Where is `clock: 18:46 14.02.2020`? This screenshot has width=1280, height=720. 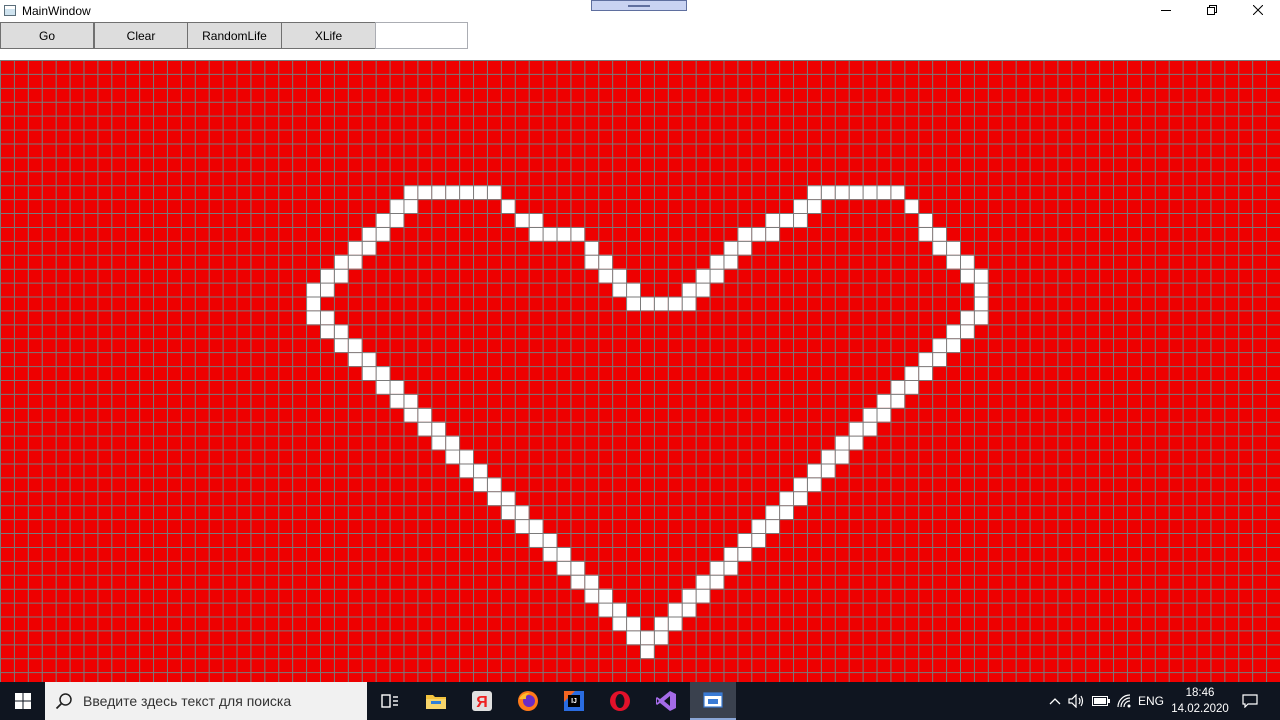 clock: 18:46 14.02.2020 is located at coordinates (1200, 701).